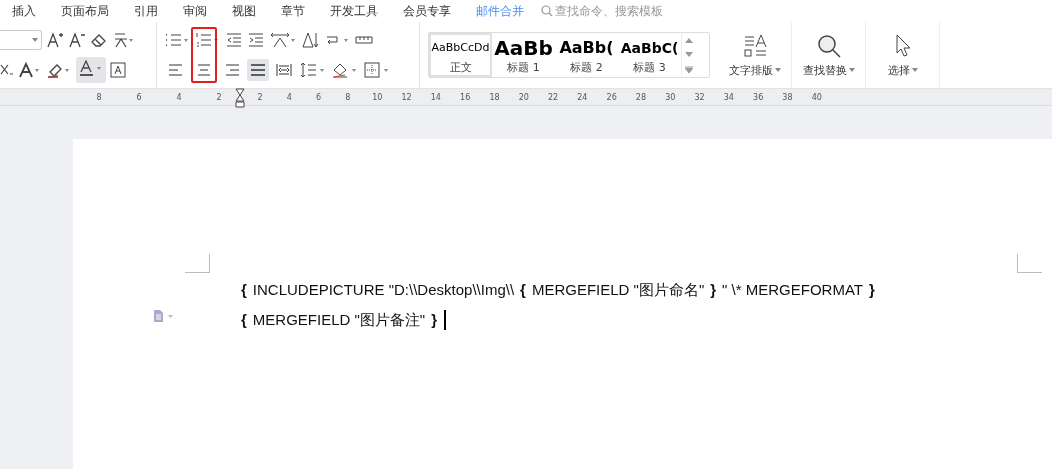 The image size is (1052, 469). Describe the element at coordinates (670, 97) in the screenshot. I see `ruler-number: 30` at that location.